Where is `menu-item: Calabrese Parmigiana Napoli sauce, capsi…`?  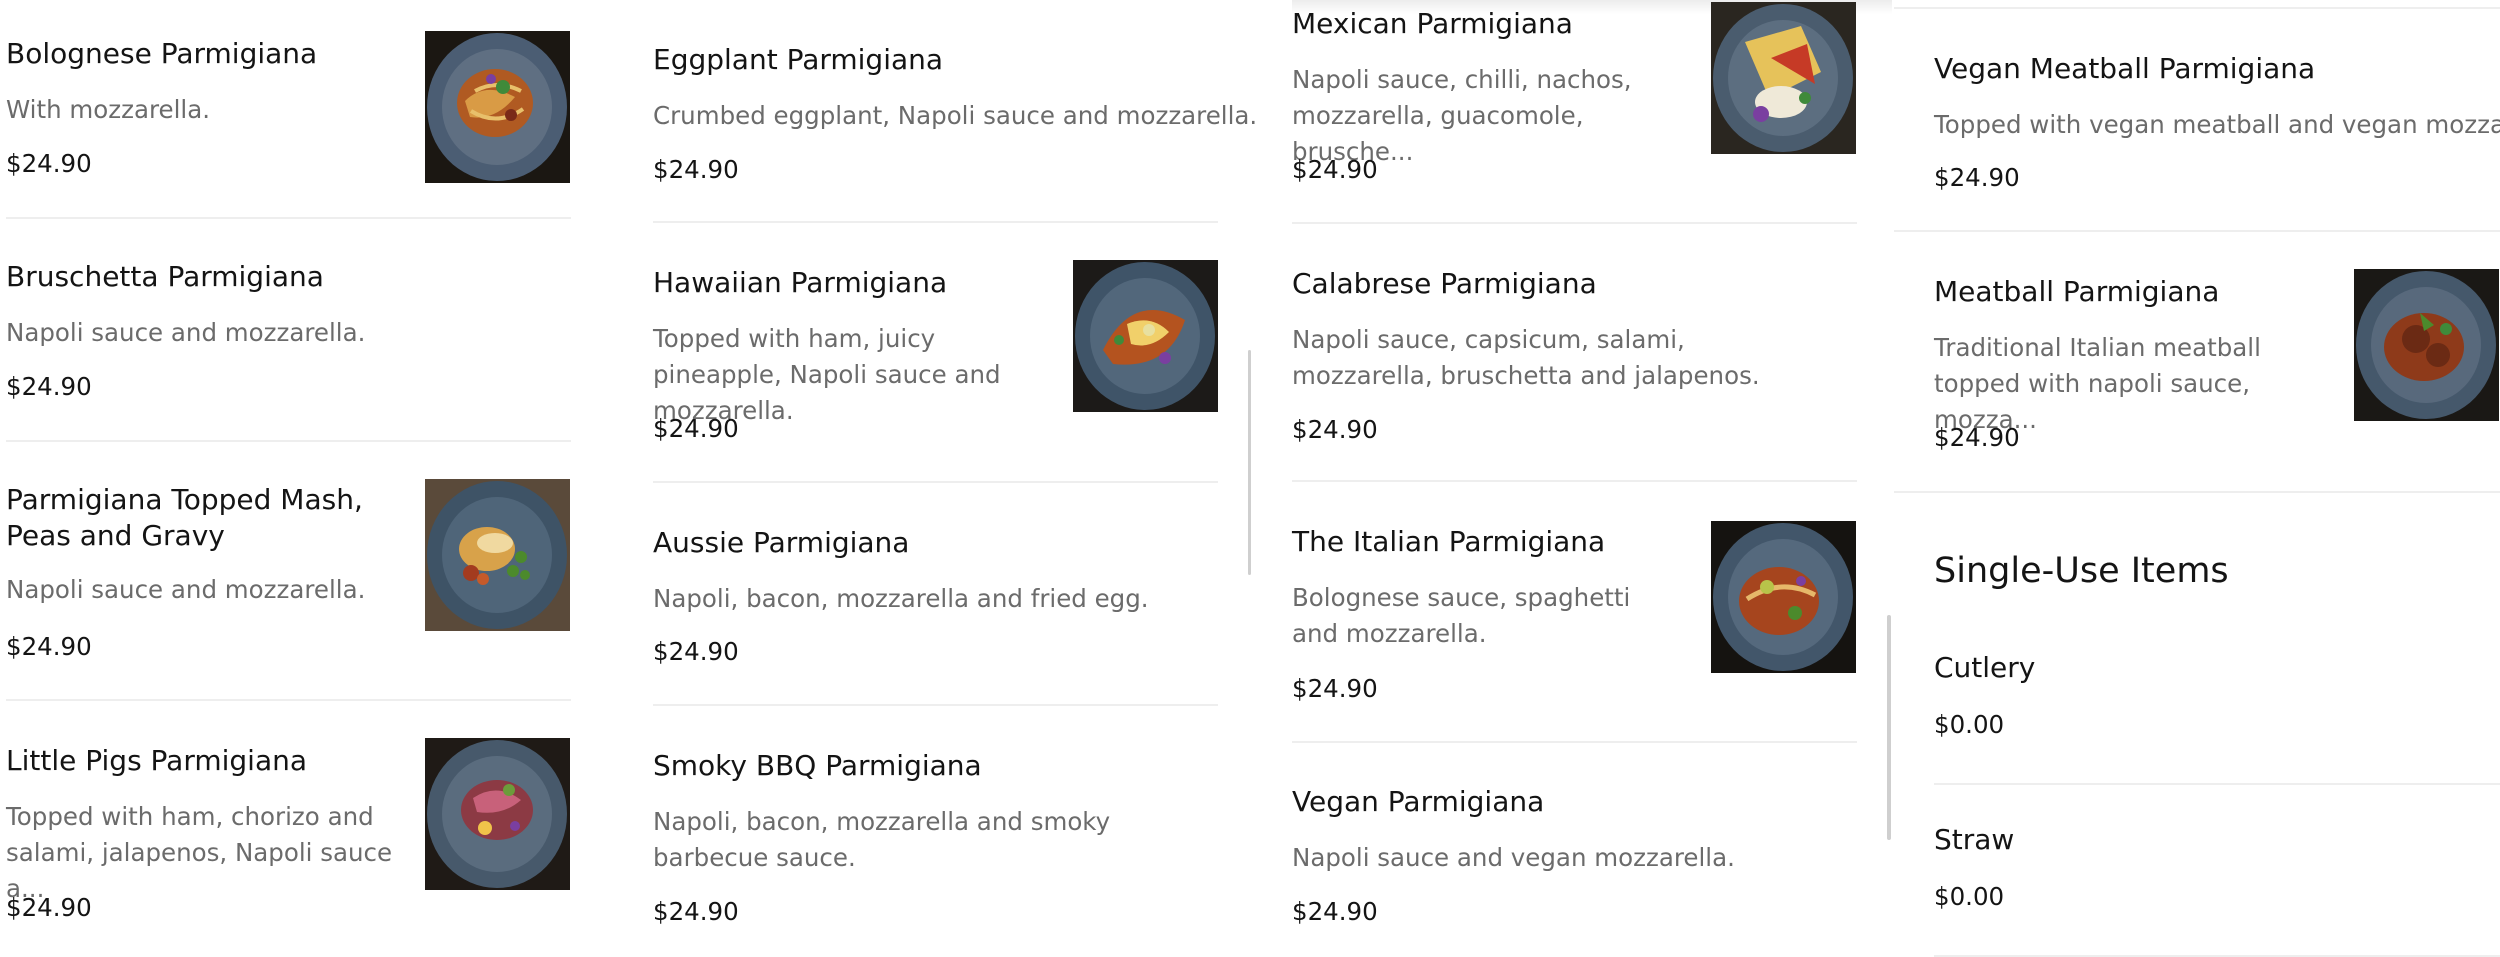 menu-item: Calabrese Parmigiana Napoli sauce, capsi… is located at coordinates (1574, 352).